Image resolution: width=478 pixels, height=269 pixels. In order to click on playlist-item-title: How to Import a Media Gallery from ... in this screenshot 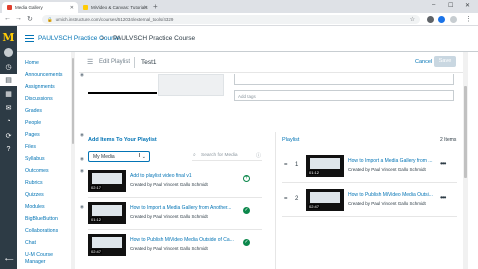, I will do `click(393, 161)`.